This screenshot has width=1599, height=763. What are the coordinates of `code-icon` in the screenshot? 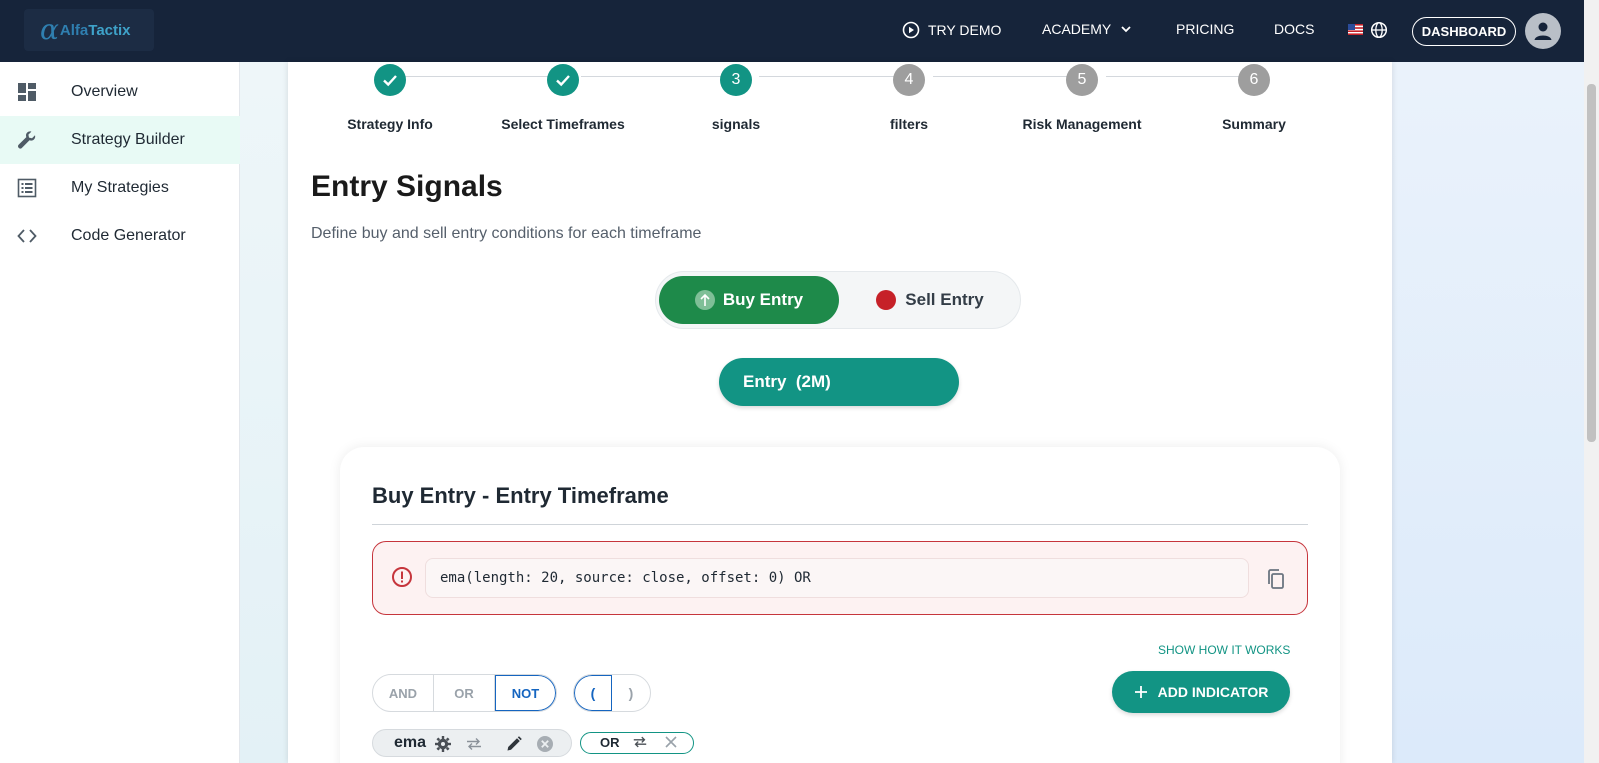 It's located at (27, 236).